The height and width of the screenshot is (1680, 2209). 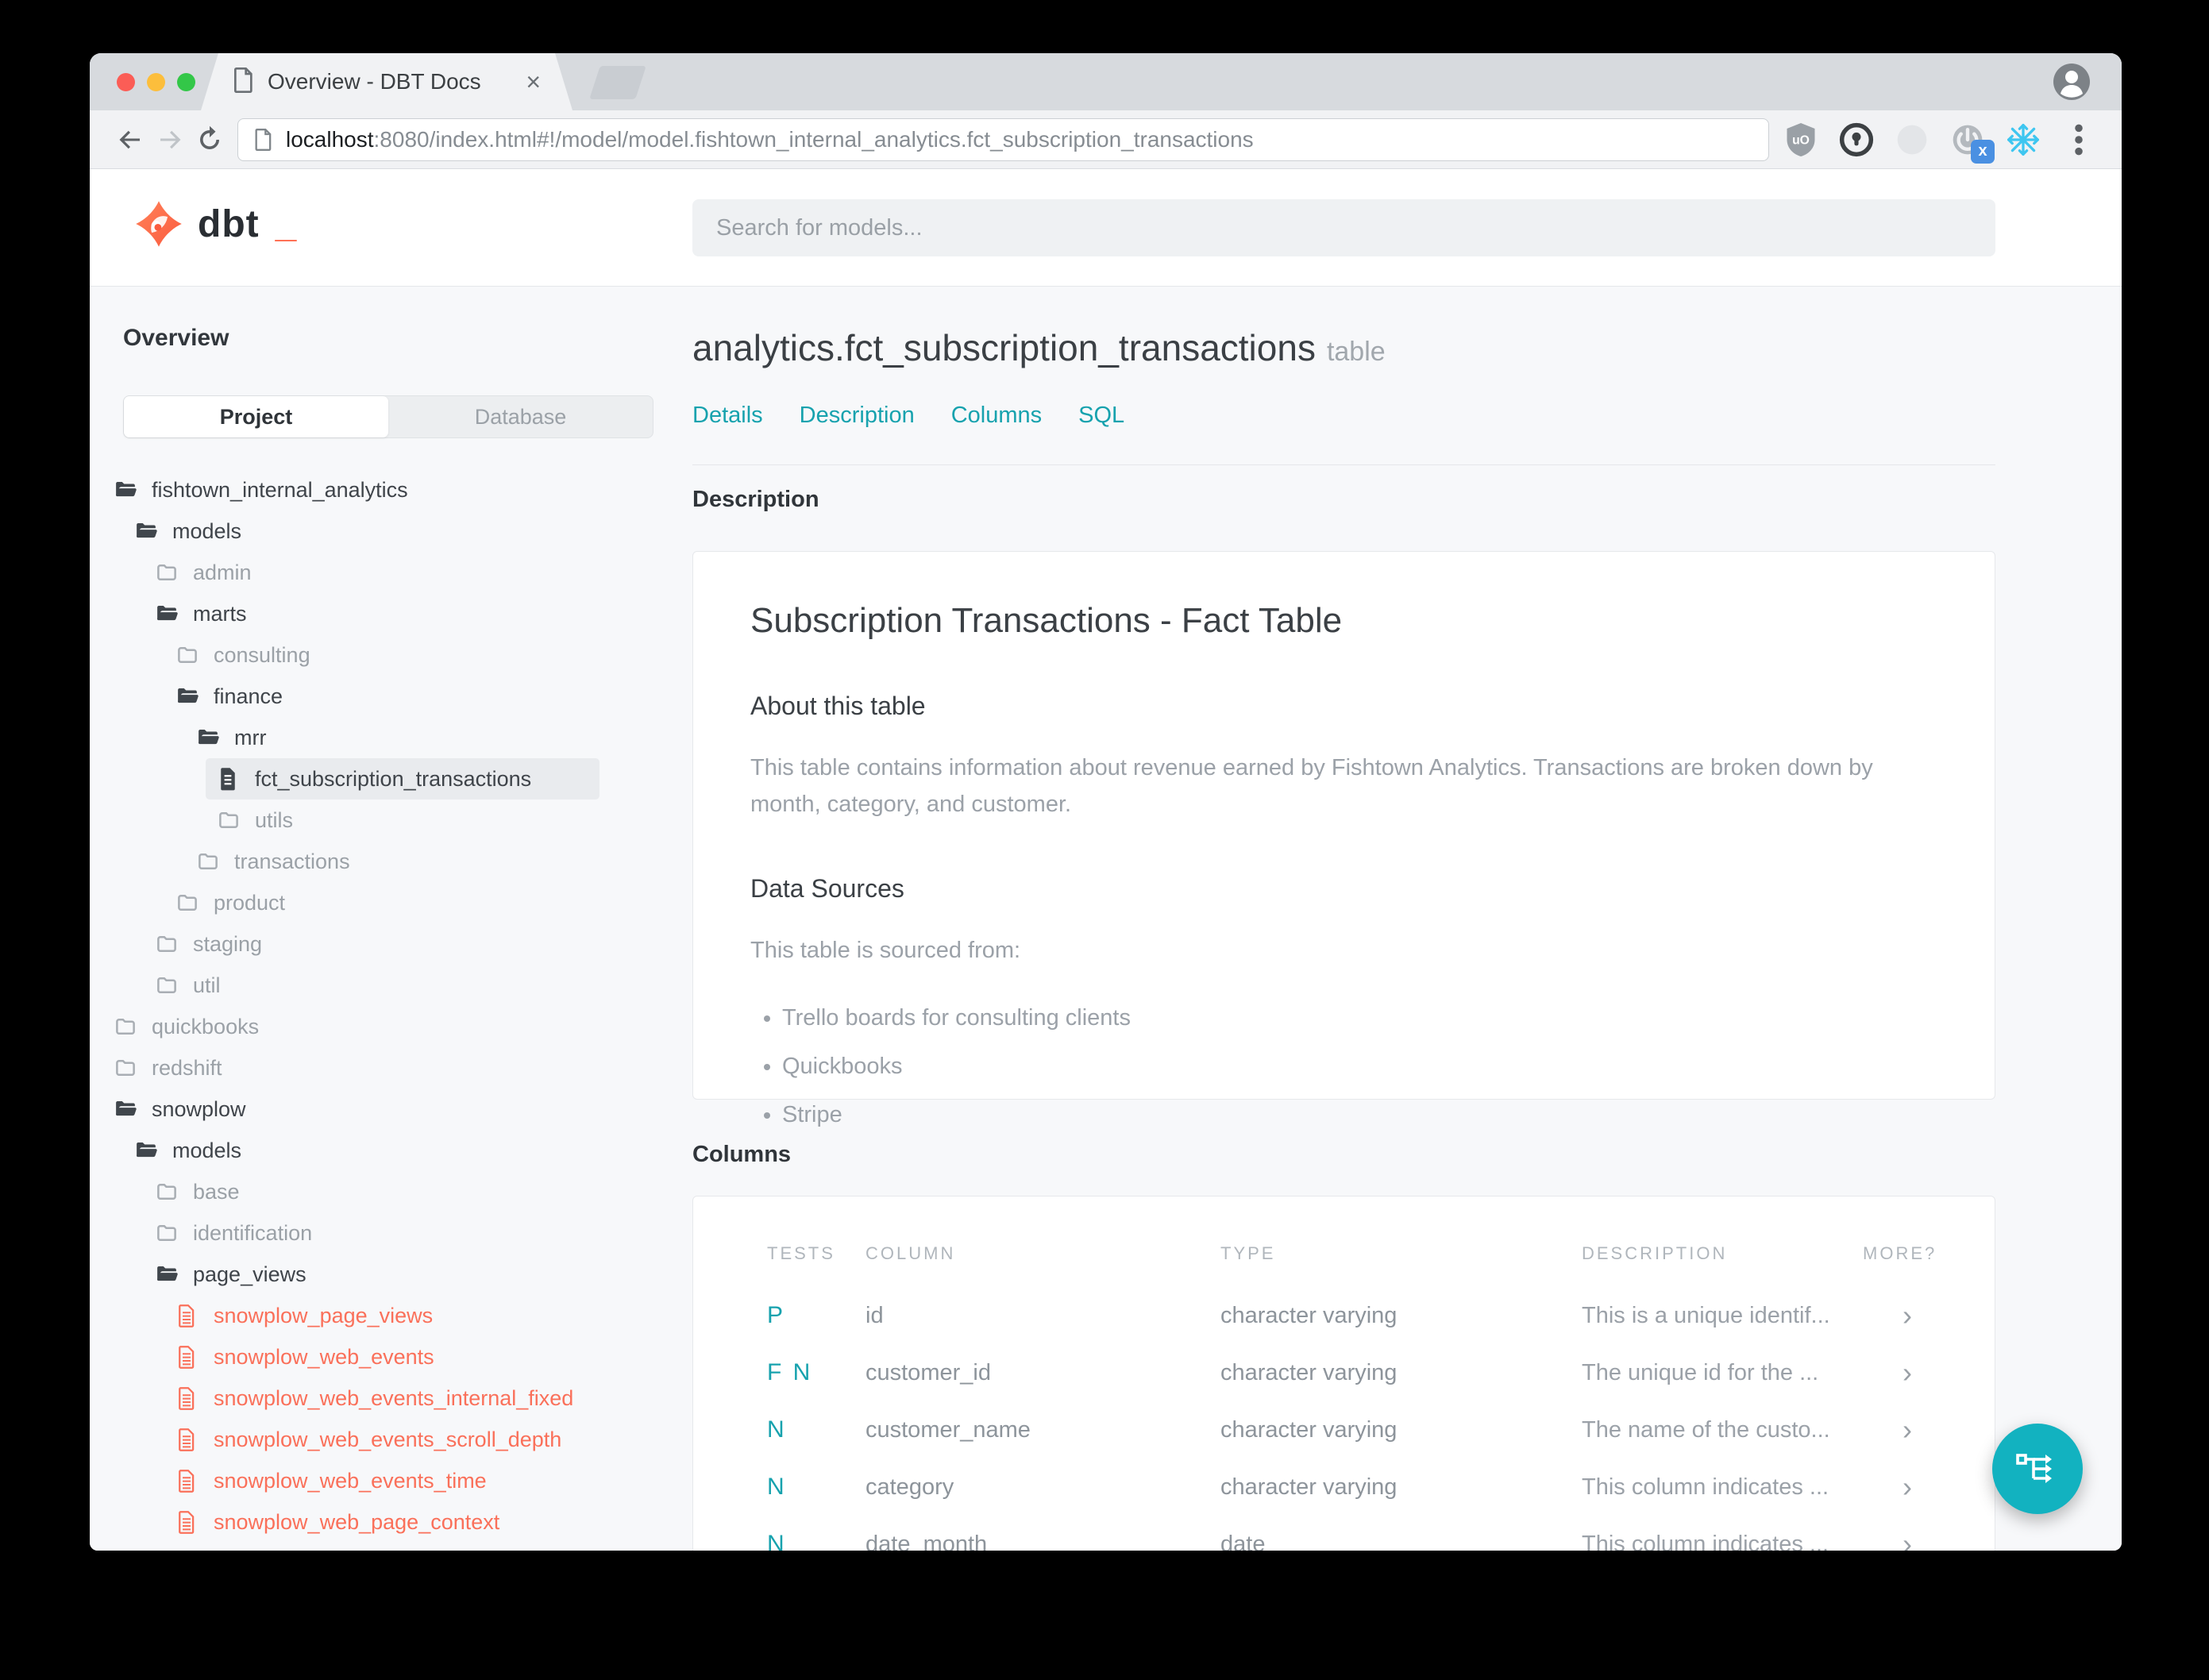 What do you see at coordinates (130, 140) in the screenshot?
I see `back-icon` at bounding box center [130, 140].